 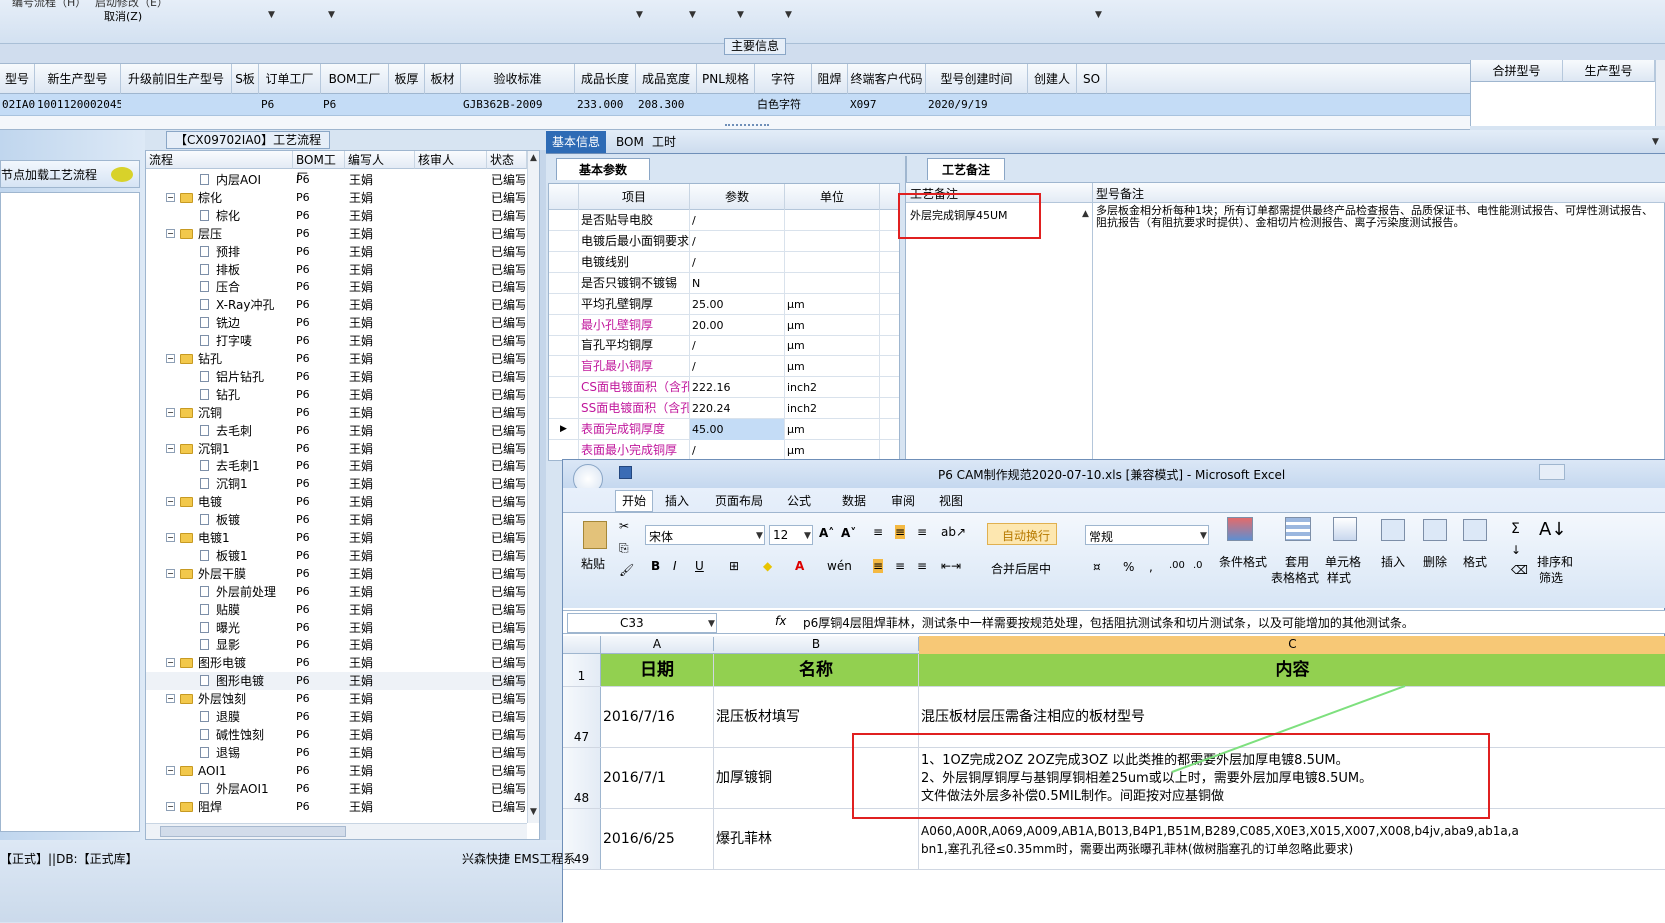 What do you see at coordinates (593, 563) in the screenshot?
I see `paste-button: 粘贴` at bounding box center [593, 563].